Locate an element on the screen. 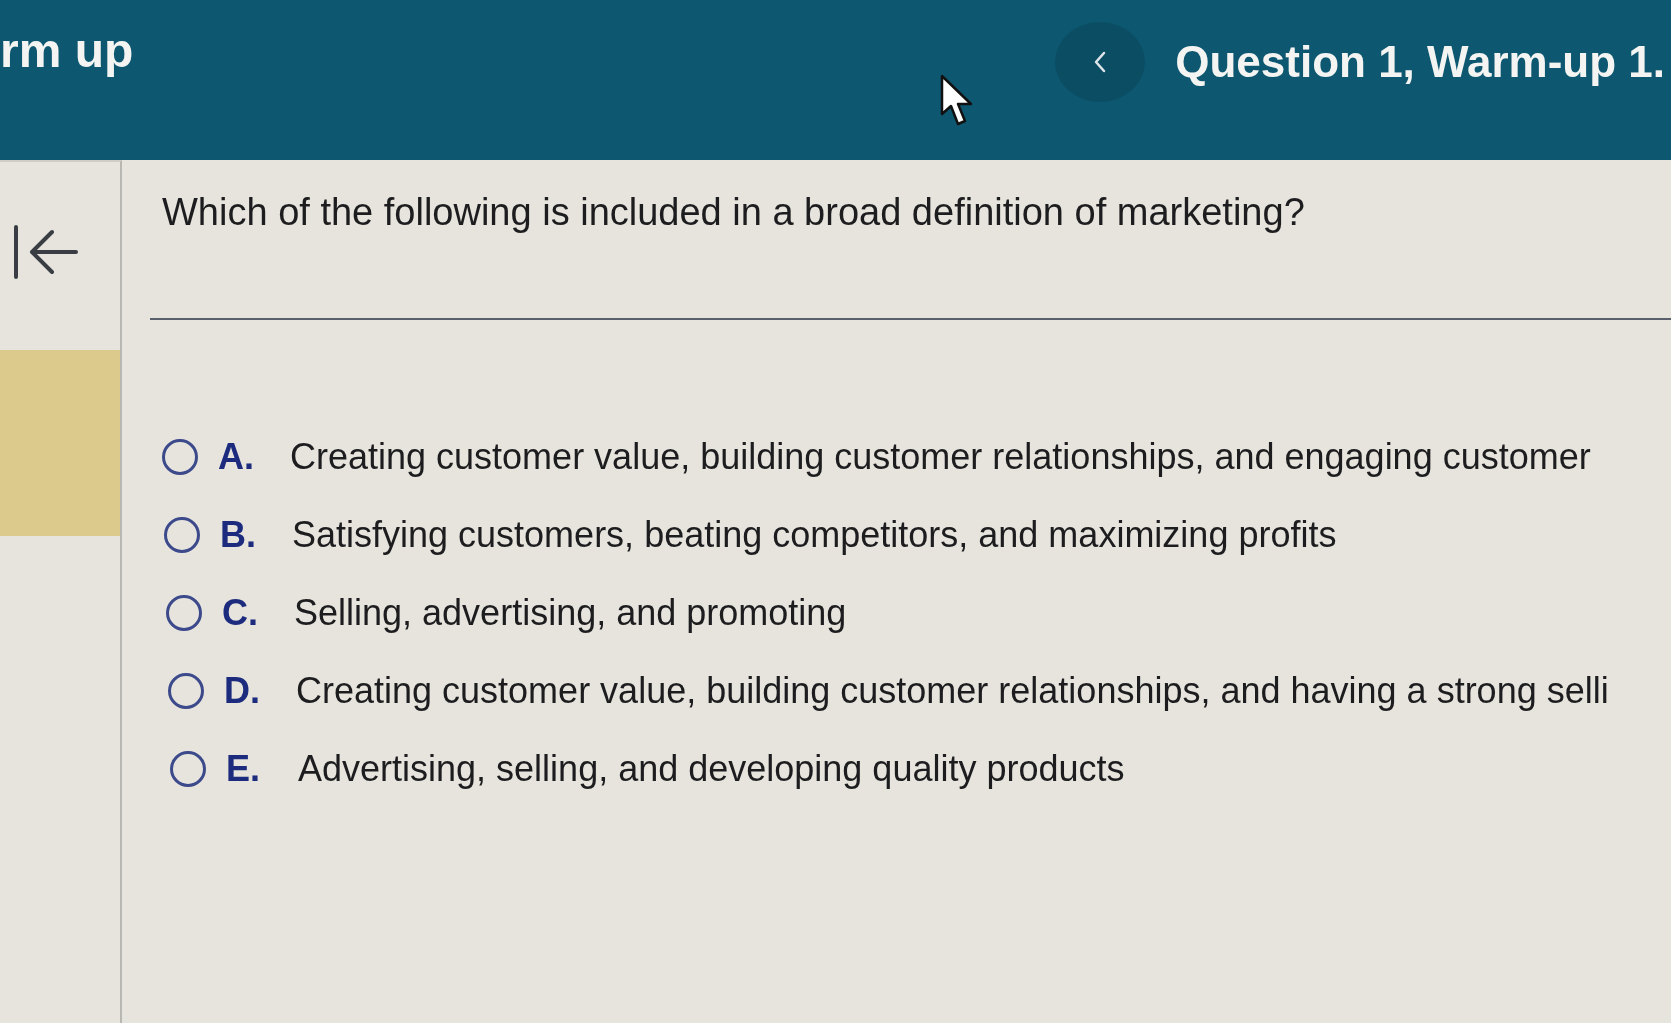 This screenshot has height=1023, width=1671. option-text: Creating customer value, building customer relationships, and engaging customer is located at coordinates (940, 457).